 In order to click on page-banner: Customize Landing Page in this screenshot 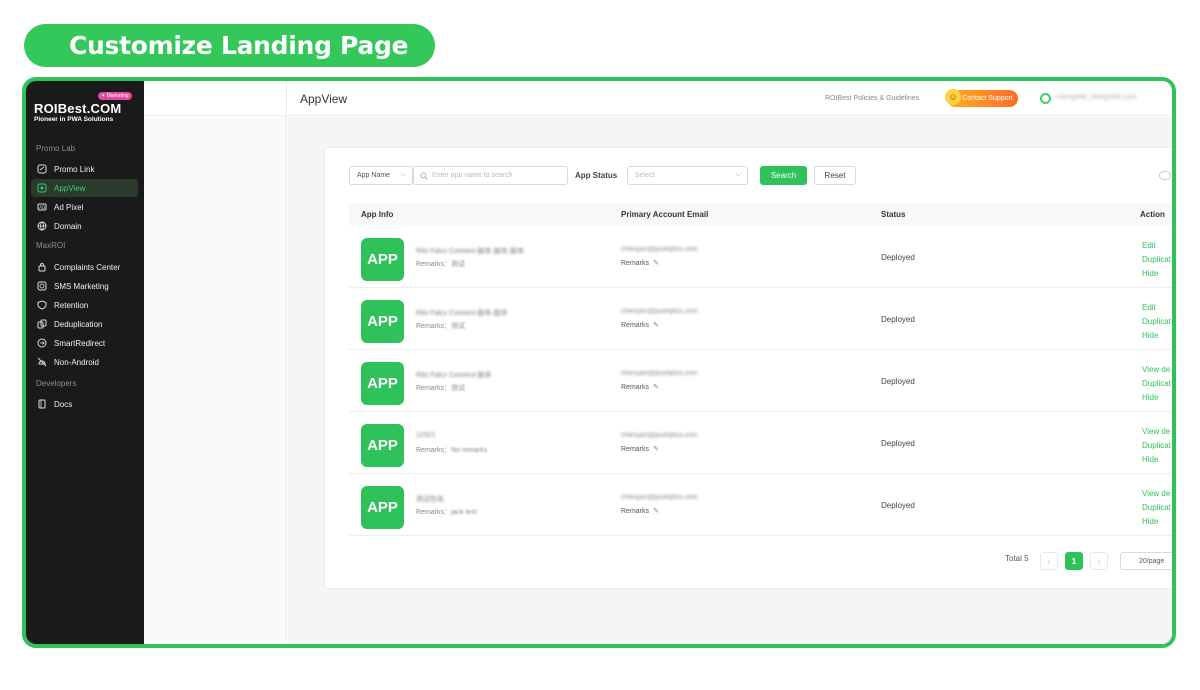, I will do `click(229, 45)`.